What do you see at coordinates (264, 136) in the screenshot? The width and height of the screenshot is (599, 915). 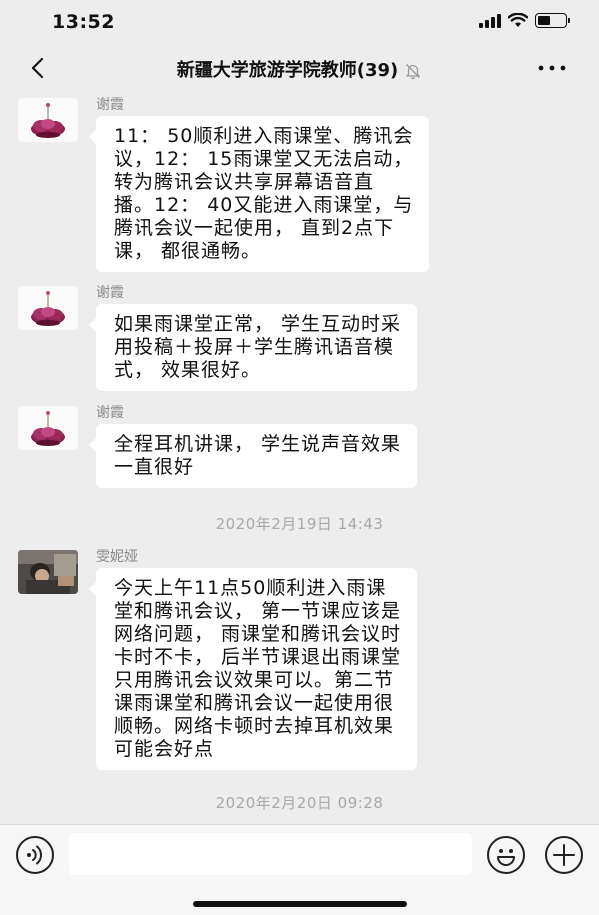 I see `message-text-line: 11： 50顺利进入雨课堂、腾讯会` at bounding box center [264, 136].